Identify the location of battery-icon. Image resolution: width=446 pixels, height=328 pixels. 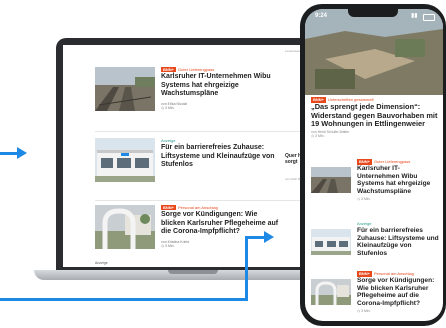
(429, 17).